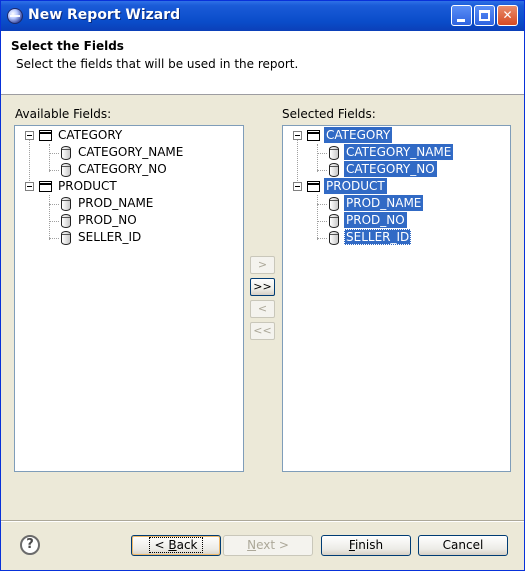 The width and height of the screenshot is (525, 571). Describe the element at coordinates (507, 15) in the screenshot. I see `close-button: ✕` at that location.